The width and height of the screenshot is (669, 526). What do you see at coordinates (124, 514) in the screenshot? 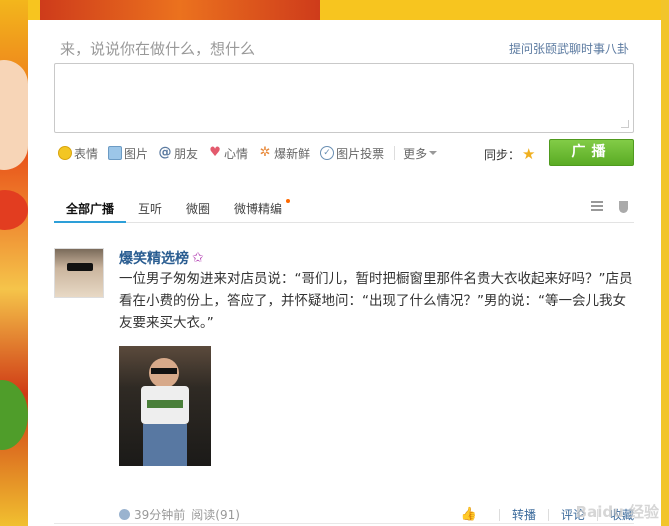
I see `globe-icon` at bounding box center [124, 514].